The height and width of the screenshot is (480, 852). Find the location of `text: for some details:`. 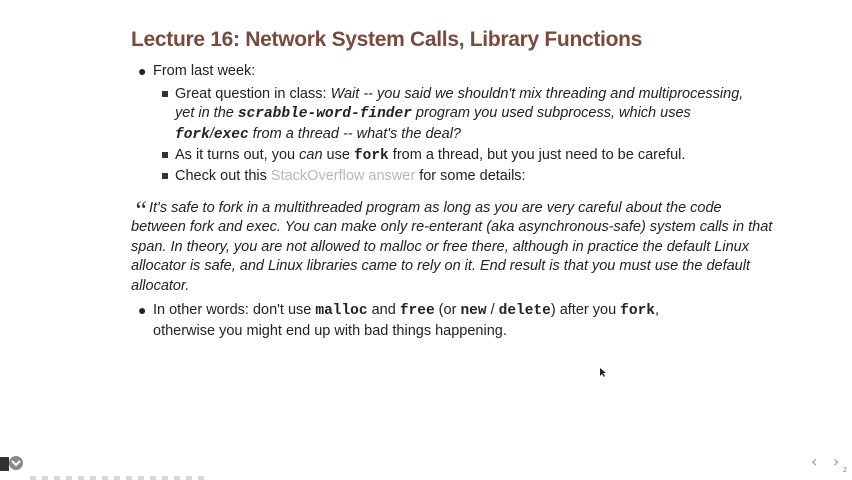

text: for some details: is located at coordinates (470, 176).